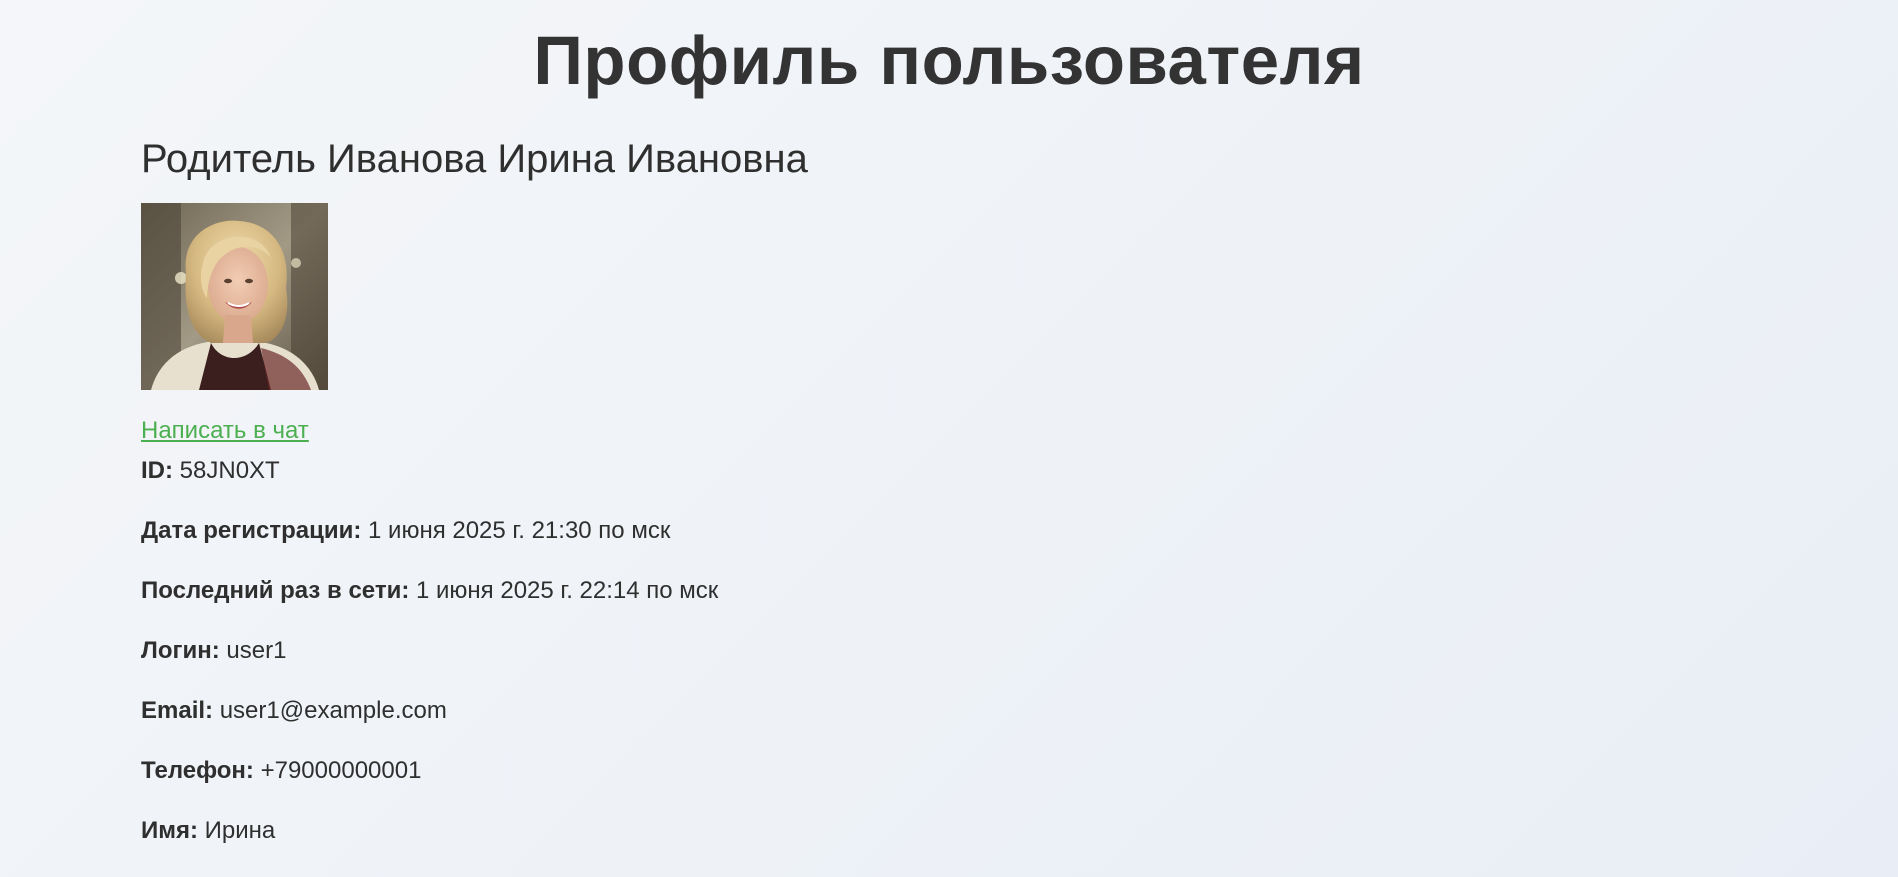 This screenshot has width=1898, height=877. I want to click on avatar-photo, so click(234, 296).